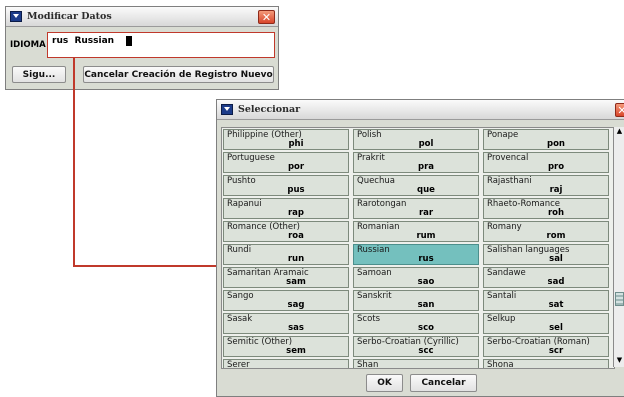 This screenshot has width=624, height=397. I want to click on language-name: Sanskrit, so click(374, 296).